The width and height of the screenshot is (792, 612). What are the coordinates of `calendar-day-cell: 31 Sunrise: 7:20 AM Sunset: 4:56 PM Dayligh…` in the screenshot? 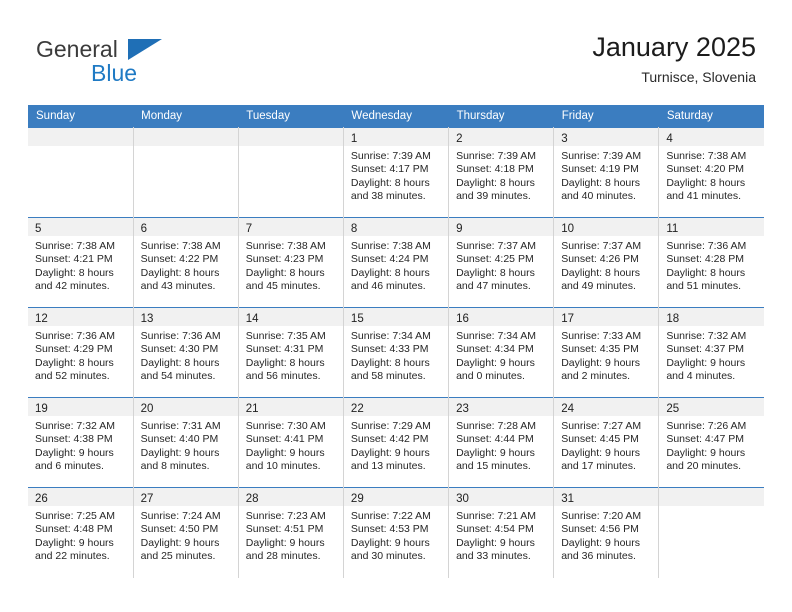 It's located at (606, 532).